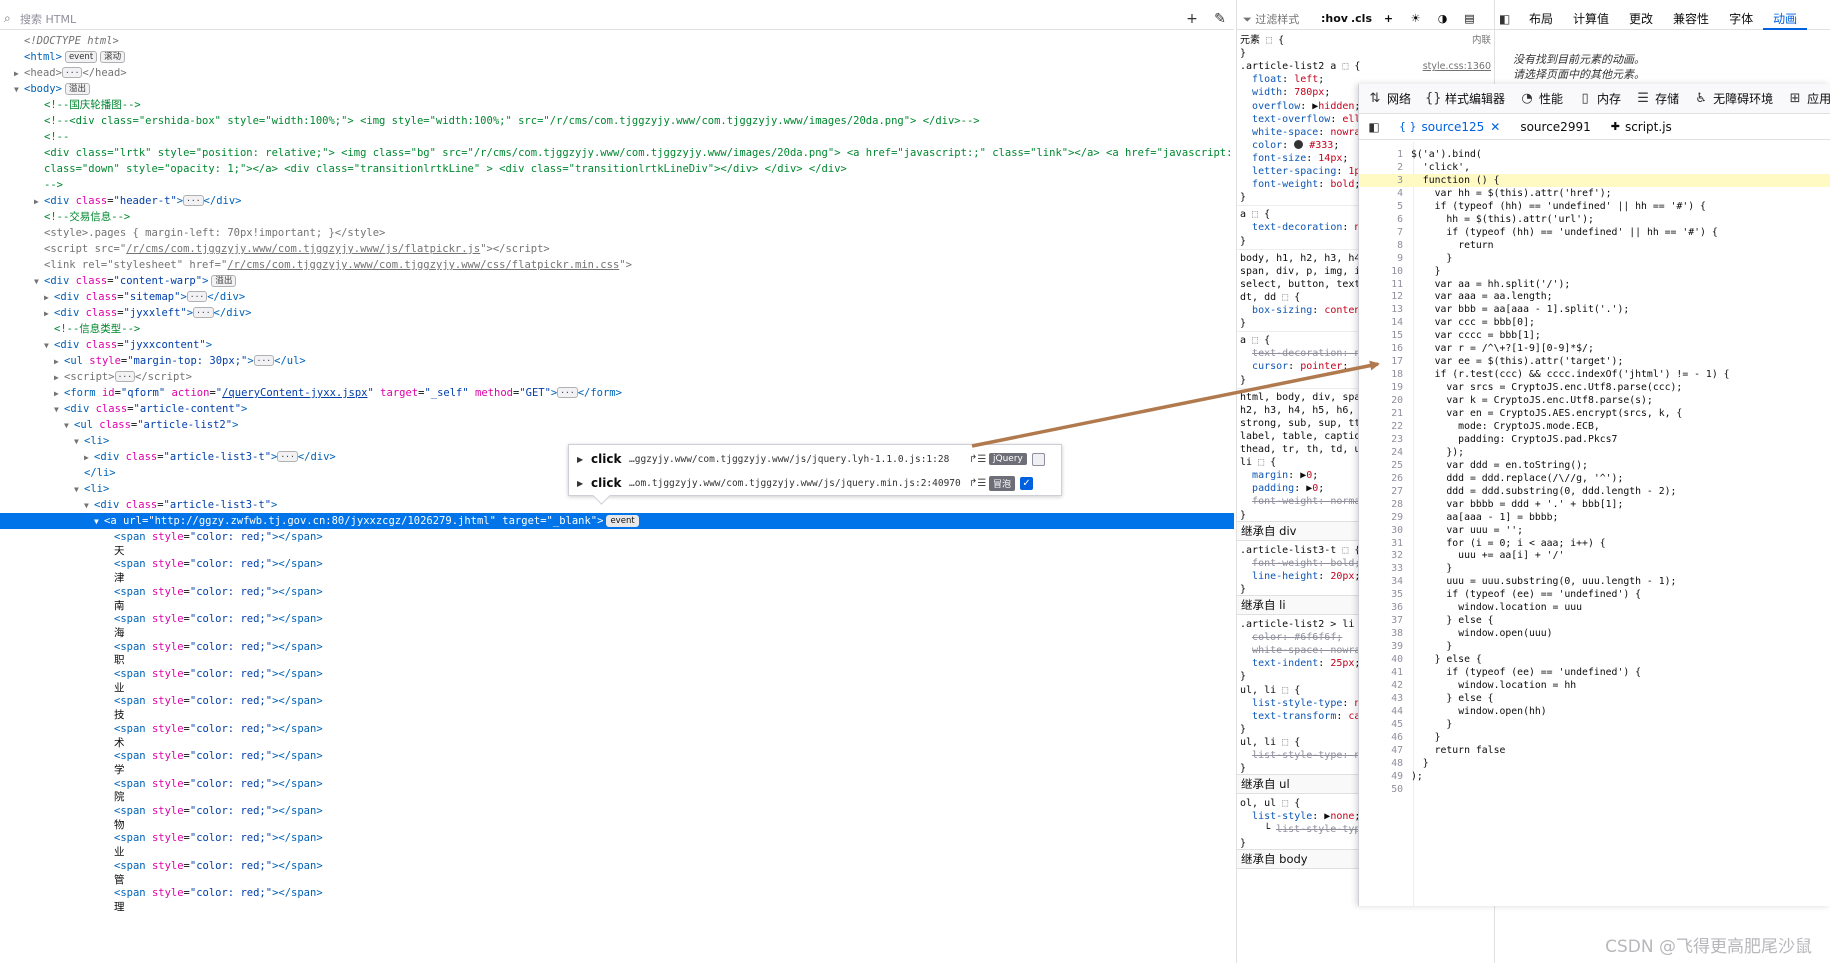 The image size is (1830, 963). Describe the element at coordinates (1385, 400) in the screenshot. I see `line-number: 20` at that location.